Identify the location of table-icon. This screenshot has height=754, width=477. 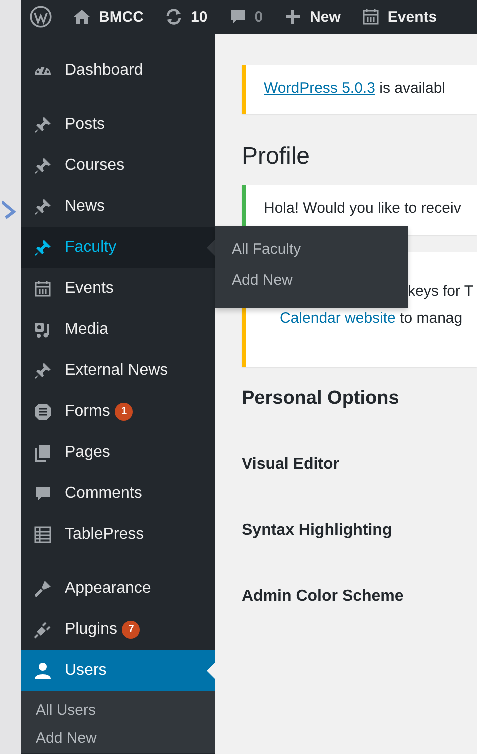
(43, 534).